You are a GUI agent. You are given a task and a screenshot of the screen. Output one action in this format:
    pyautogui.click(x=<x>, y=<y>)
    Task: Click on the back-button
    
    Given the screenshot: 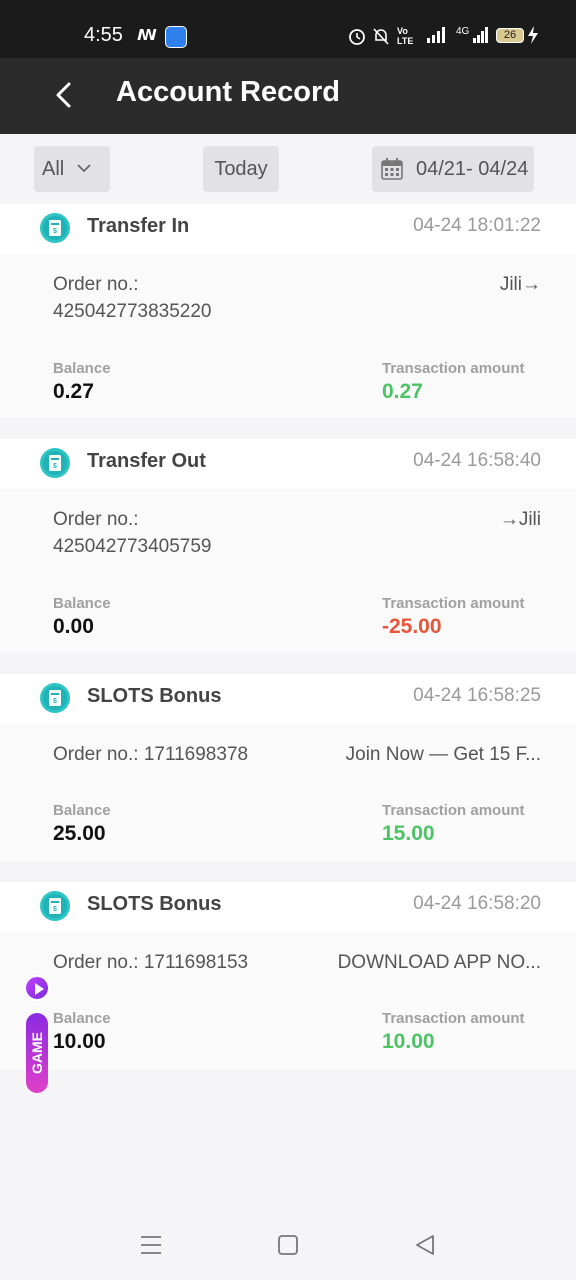 What is the action you would take?
    pyautogui.click(x=65, y=95)
    